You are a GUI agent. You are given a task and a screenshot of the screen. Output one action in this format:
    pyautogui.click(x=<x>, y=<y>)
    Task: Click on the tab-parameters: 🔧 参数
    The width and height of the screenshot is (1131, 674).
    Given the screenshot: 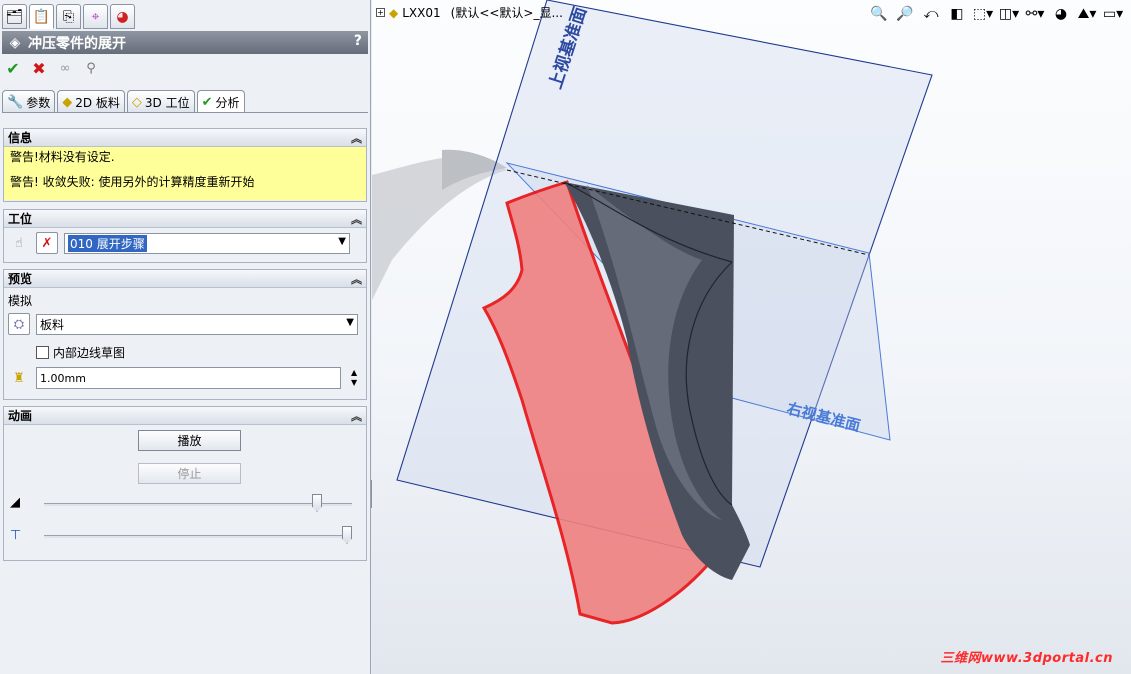 What is the action you would take?
    pyautogui.click(x=29, y=101)
    